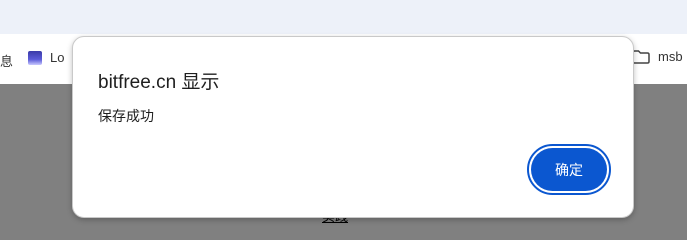  Describe the element at coordinates (159, 82) in the screenshot. I see `dialog-title: bitfree.cn 显示` at that location.